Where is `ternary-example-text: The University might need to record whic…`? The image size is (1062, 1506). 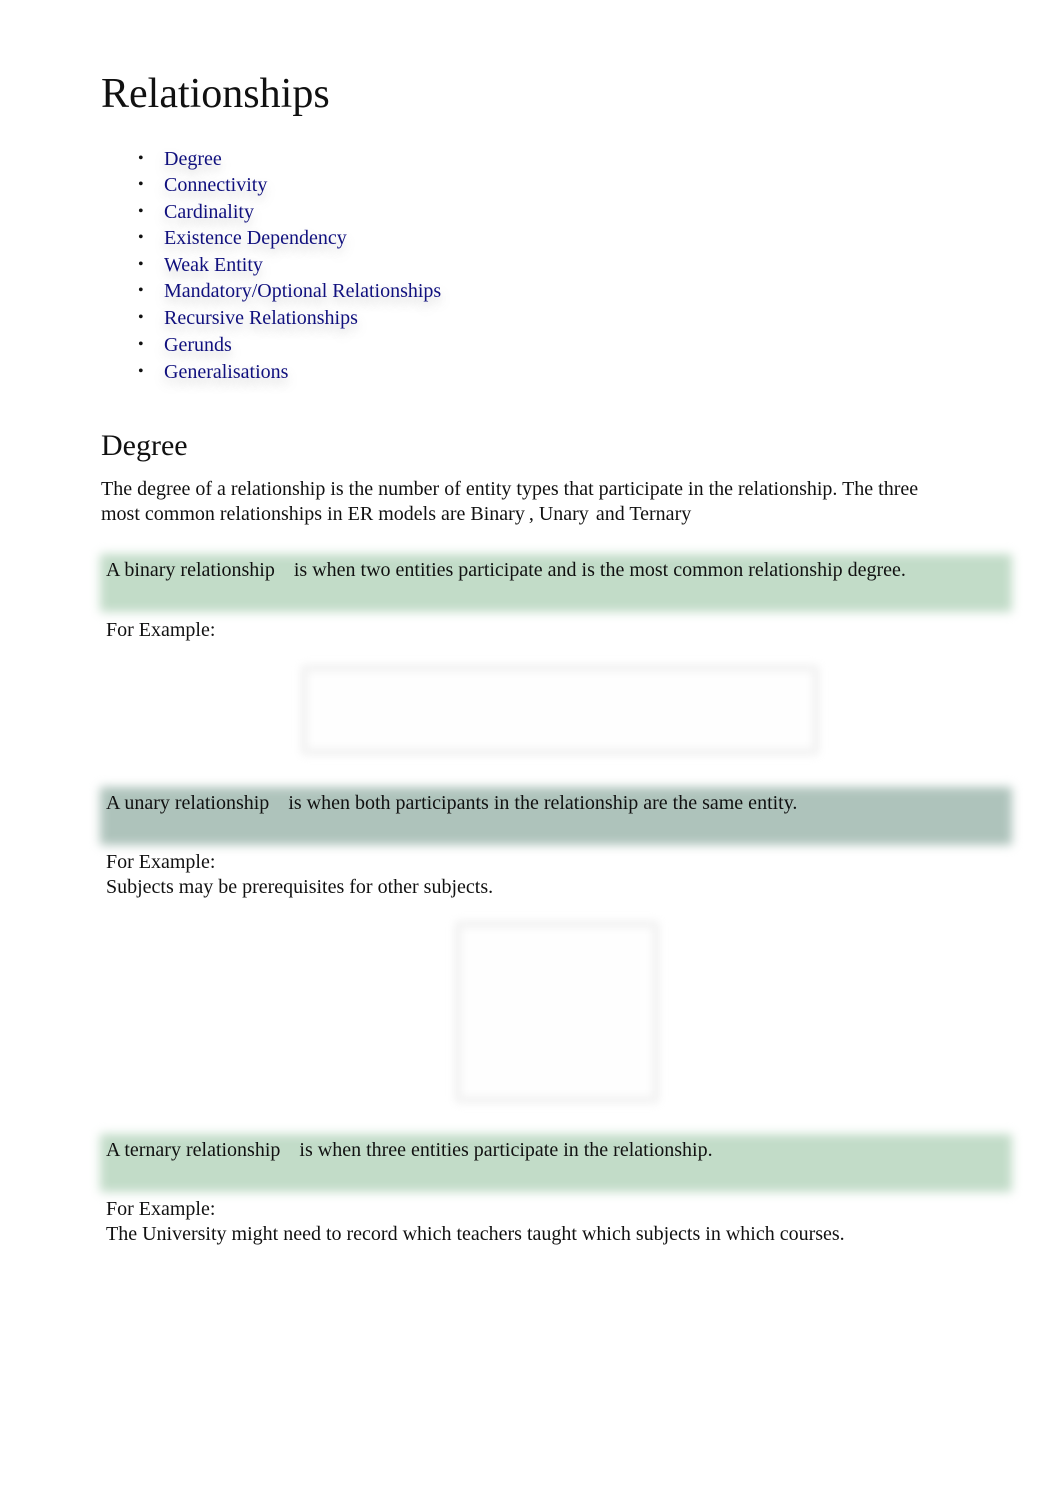 ternary-example-text: The University might need to record whic… is located at coordinates (475, 1234).